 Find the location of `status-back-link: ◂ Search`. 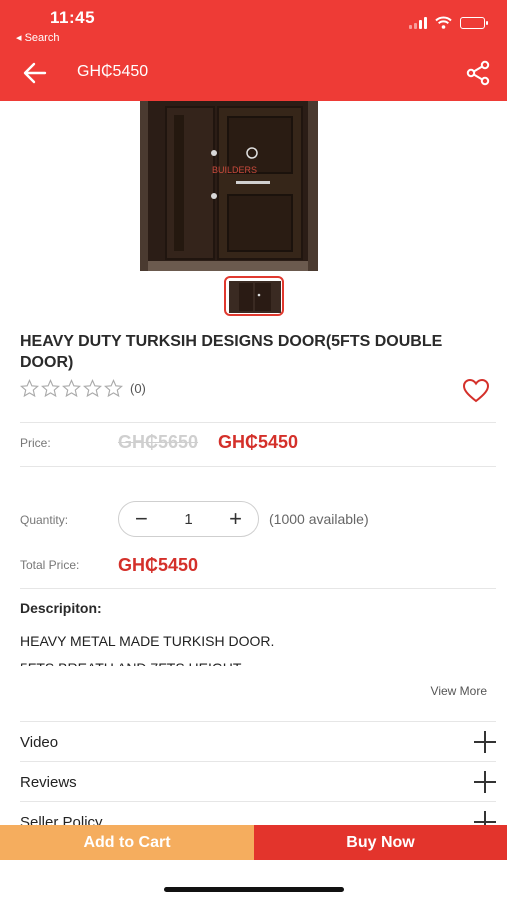

status-back-link: ◂ Search is located at coordinates (37, 37).